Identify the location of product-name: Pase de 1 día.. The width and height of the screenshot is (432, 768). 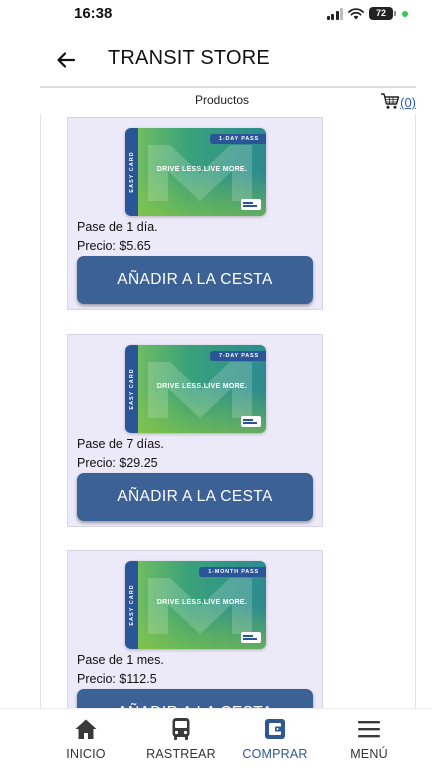
(117, 227).